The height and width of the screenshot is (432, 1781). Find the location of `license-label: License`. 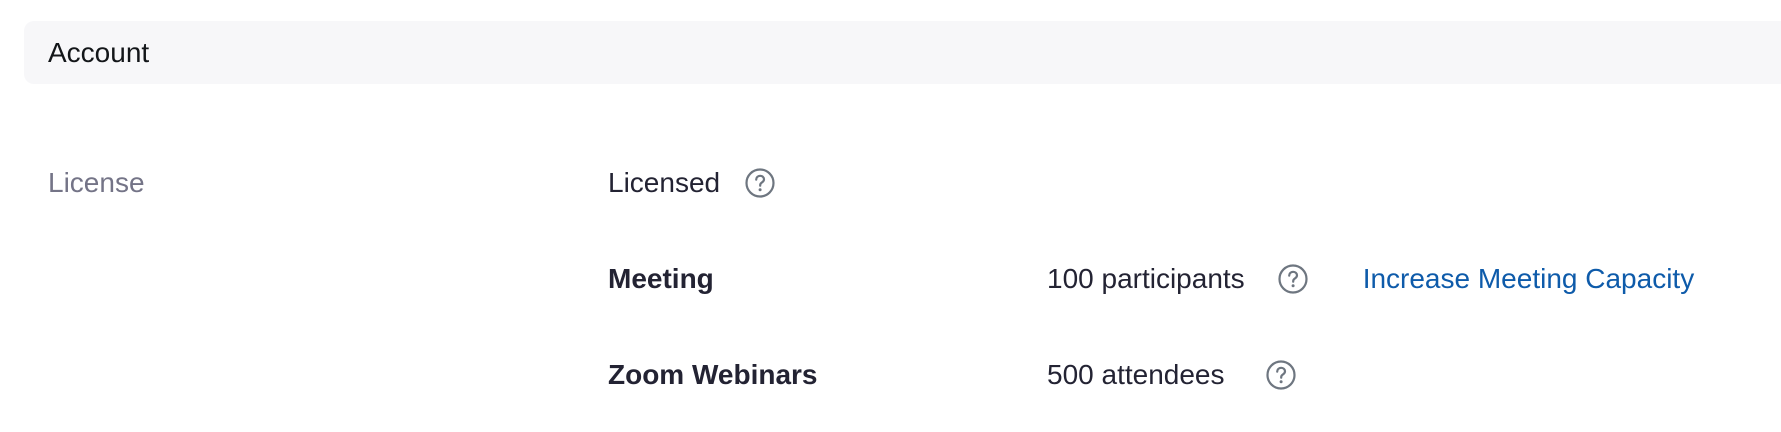

license-label: License is located at coordinates (96, 182).